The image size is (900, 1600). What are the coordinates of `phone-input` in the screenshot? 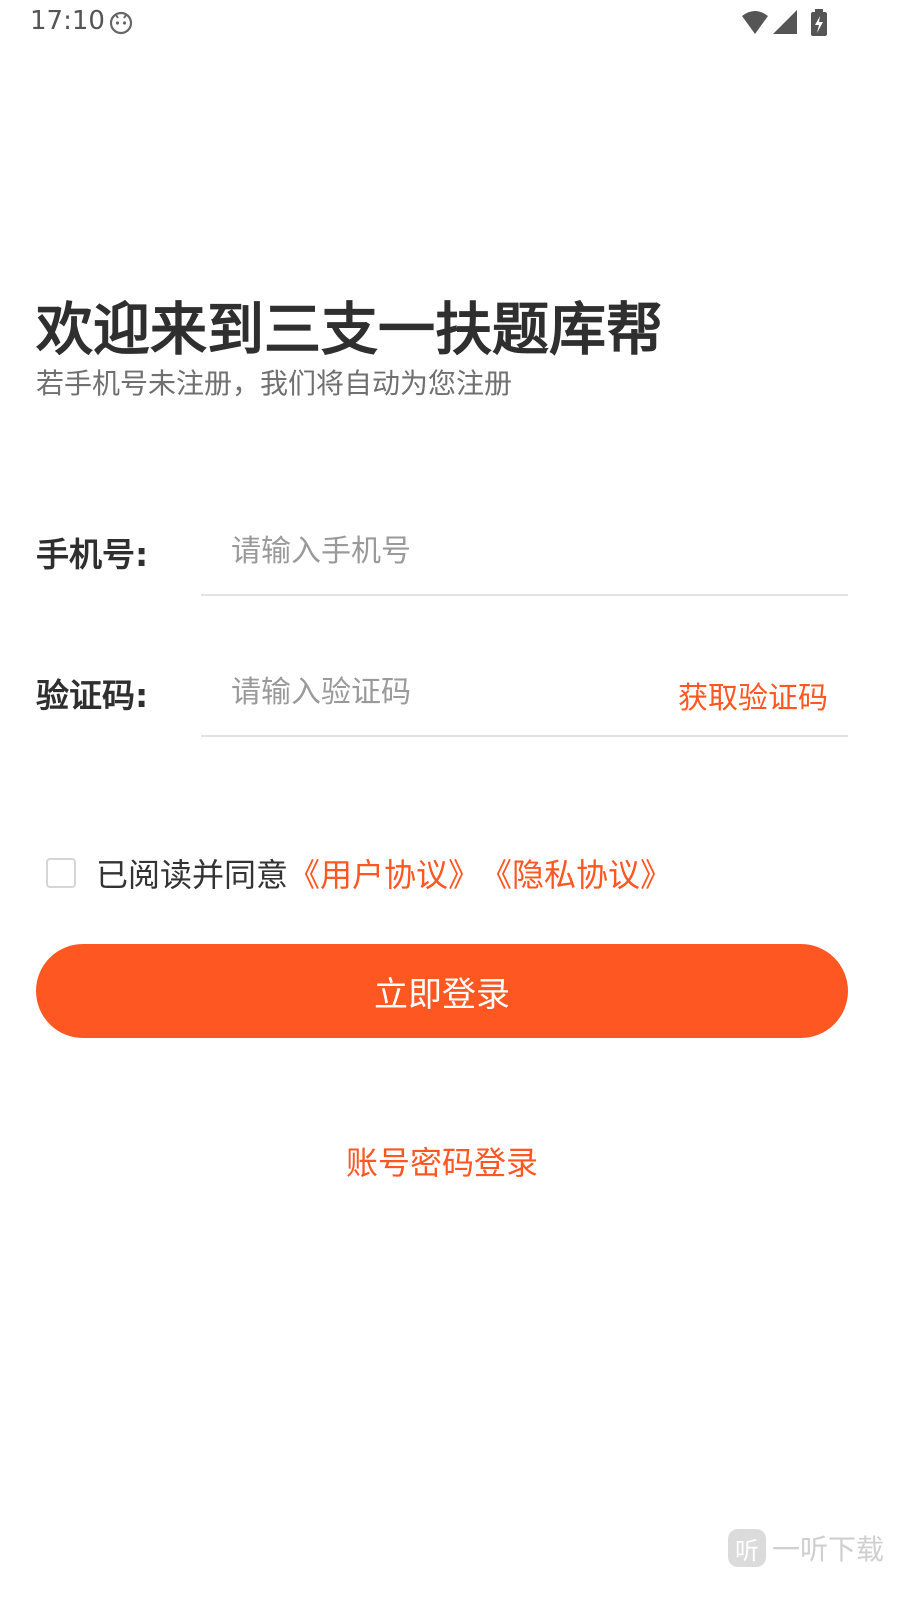 It's located at (441, 551).